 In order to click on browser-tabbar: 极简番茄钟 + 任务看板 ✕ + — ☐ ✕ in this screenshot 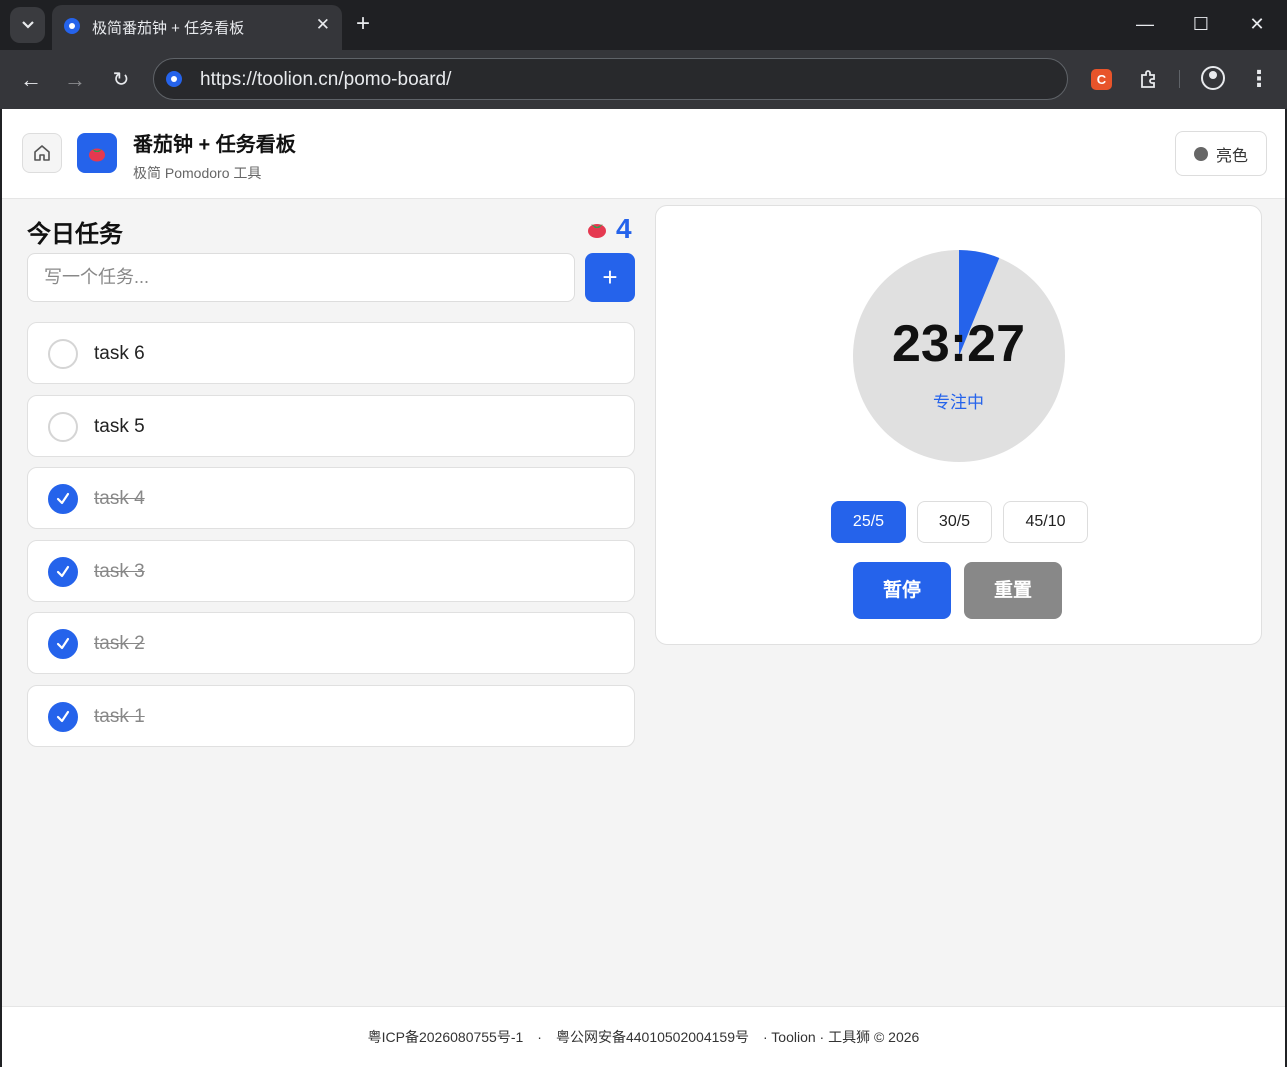, I will do `click(643, 25)`.